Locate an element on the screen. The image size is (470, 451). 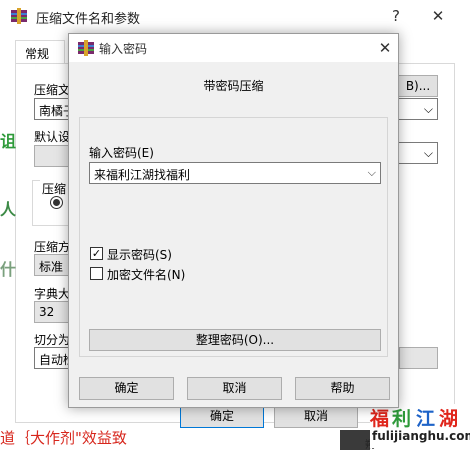
side-text-green: 什 is located at coordinates (8, 269).